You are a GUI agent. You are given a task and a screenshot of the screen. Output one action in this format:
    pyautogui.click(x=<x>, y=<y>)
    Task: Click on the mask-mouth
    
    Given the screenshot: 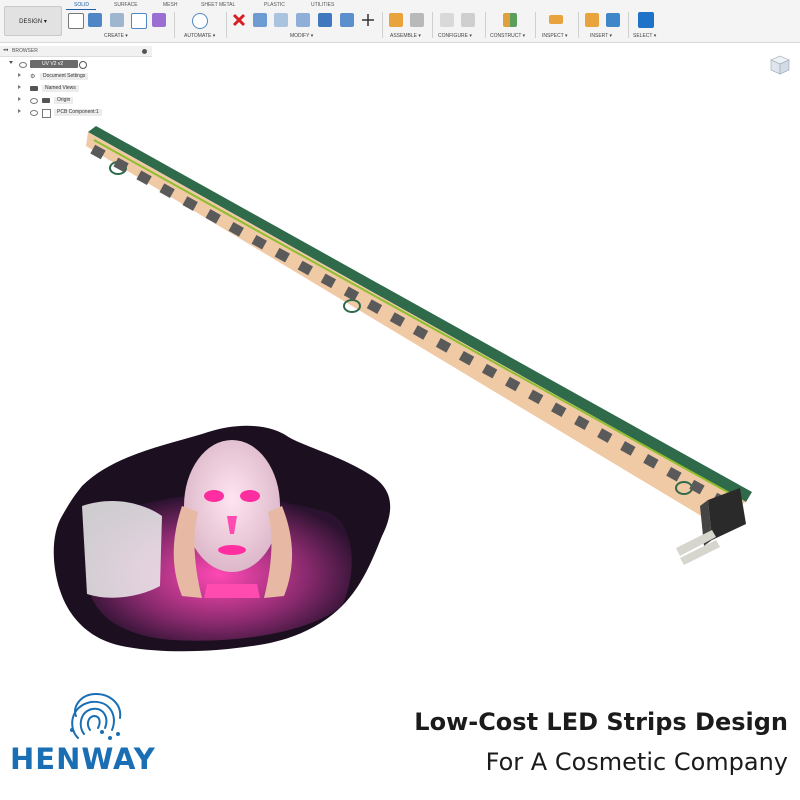 What is the action you would take?
    pyautogui.click(x=232, y=550)
    